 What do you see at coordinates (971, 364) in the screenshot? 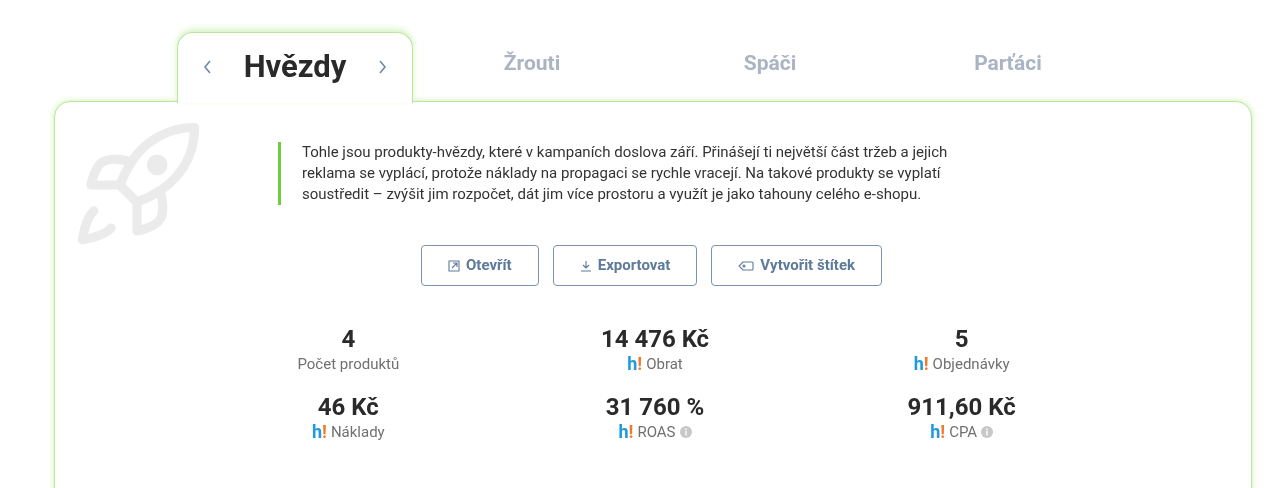
I see `metric-label: Objednávky` at bounding box center [971, 364].